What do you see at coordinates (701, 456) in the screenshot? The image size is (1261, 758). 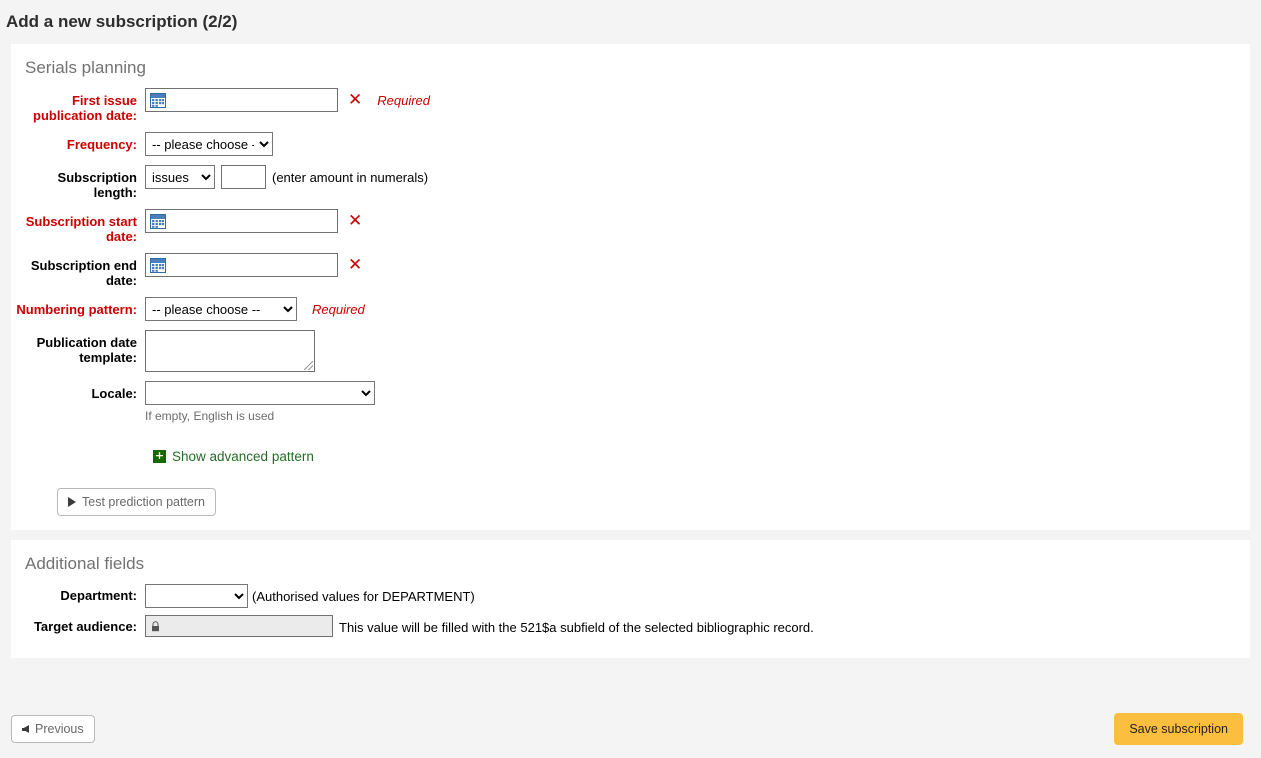 I see `show-advanced-pattern-row: + Show advanced pattern` at bounding box center [701, 456].